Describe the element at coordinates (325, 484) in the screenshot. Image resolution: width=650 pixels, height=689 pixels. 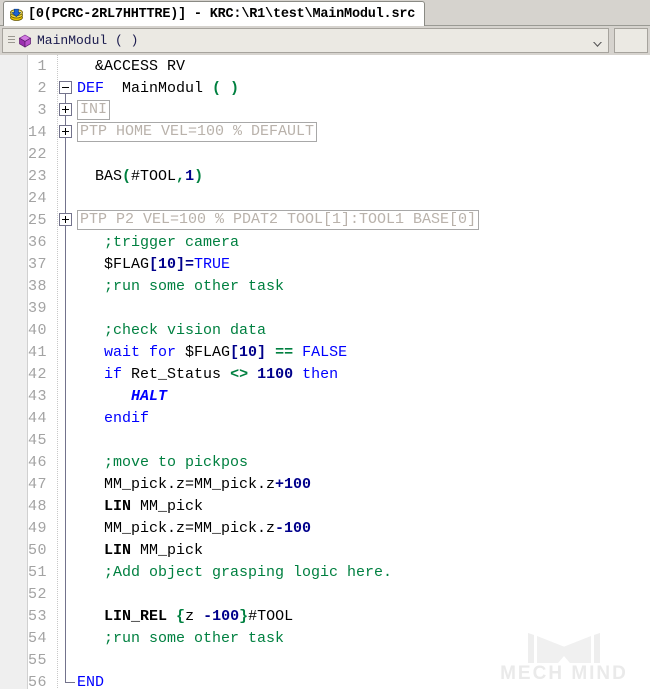
I see `code-line: 47 MM_pick.z=MM_pick.z+100` at that location.